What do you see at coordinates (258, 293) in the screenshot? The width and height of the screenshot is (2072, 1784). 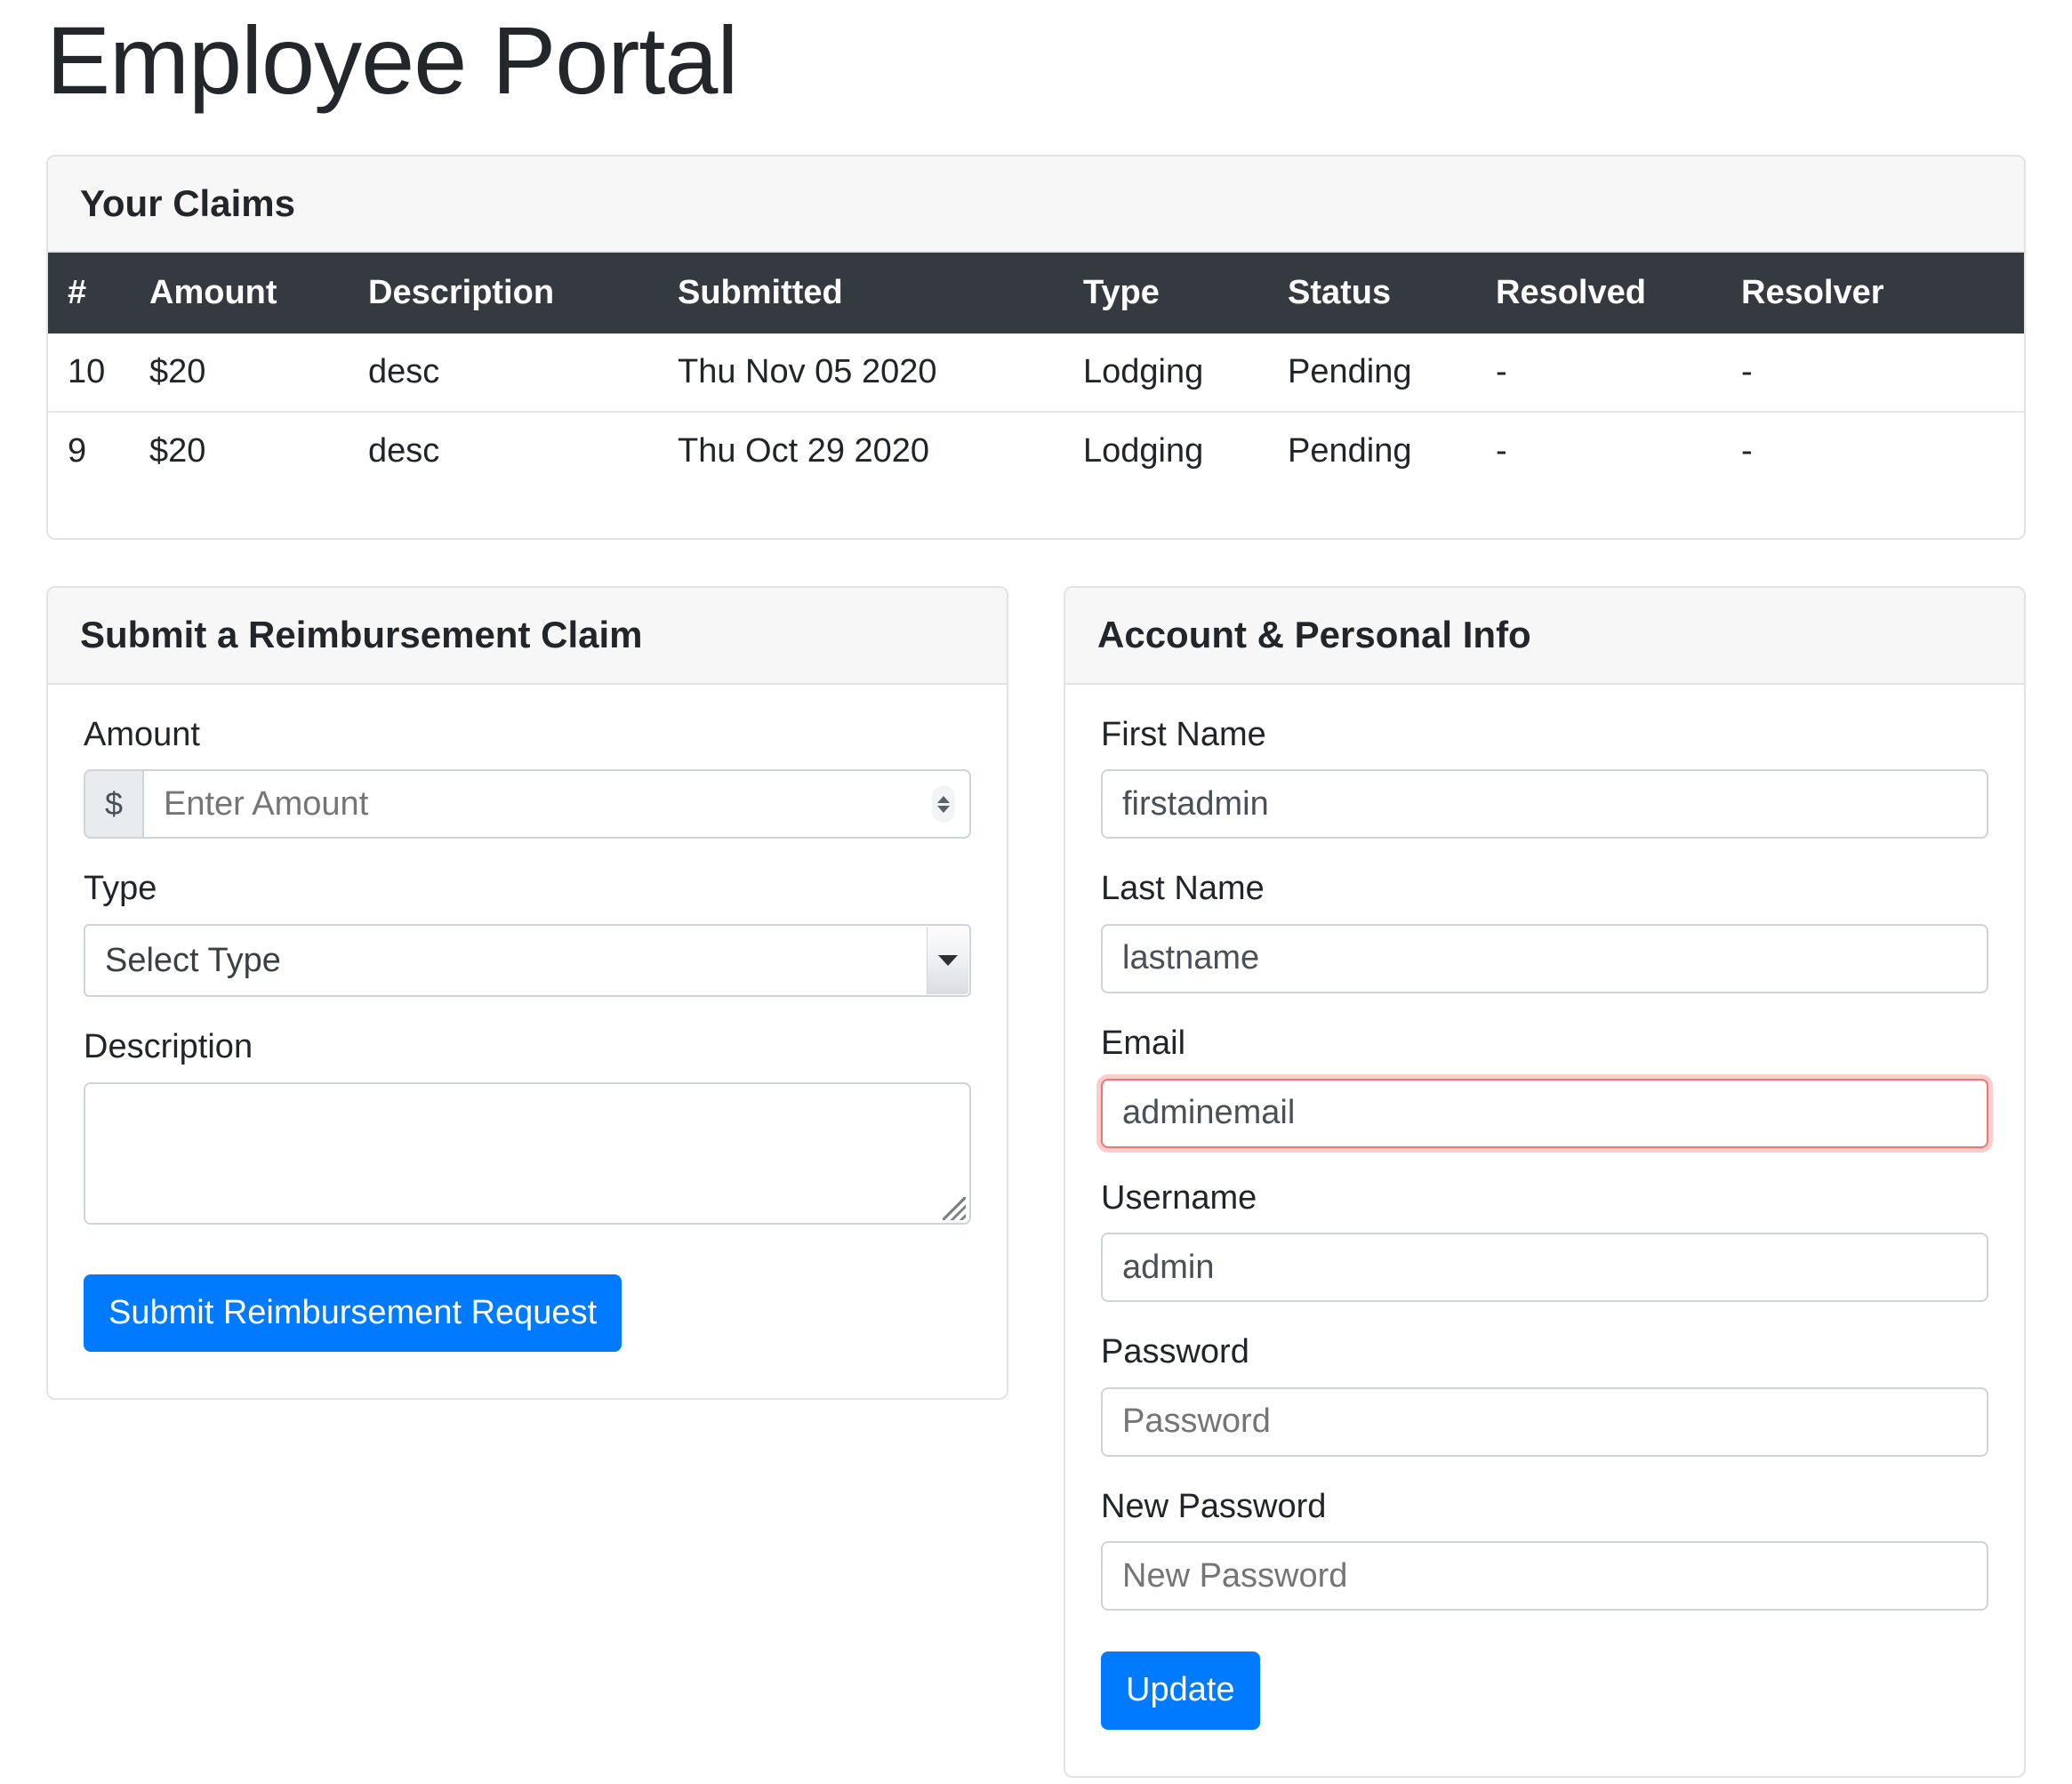 I see `column-header-amount: Amount` at bounding box center [258, 293].